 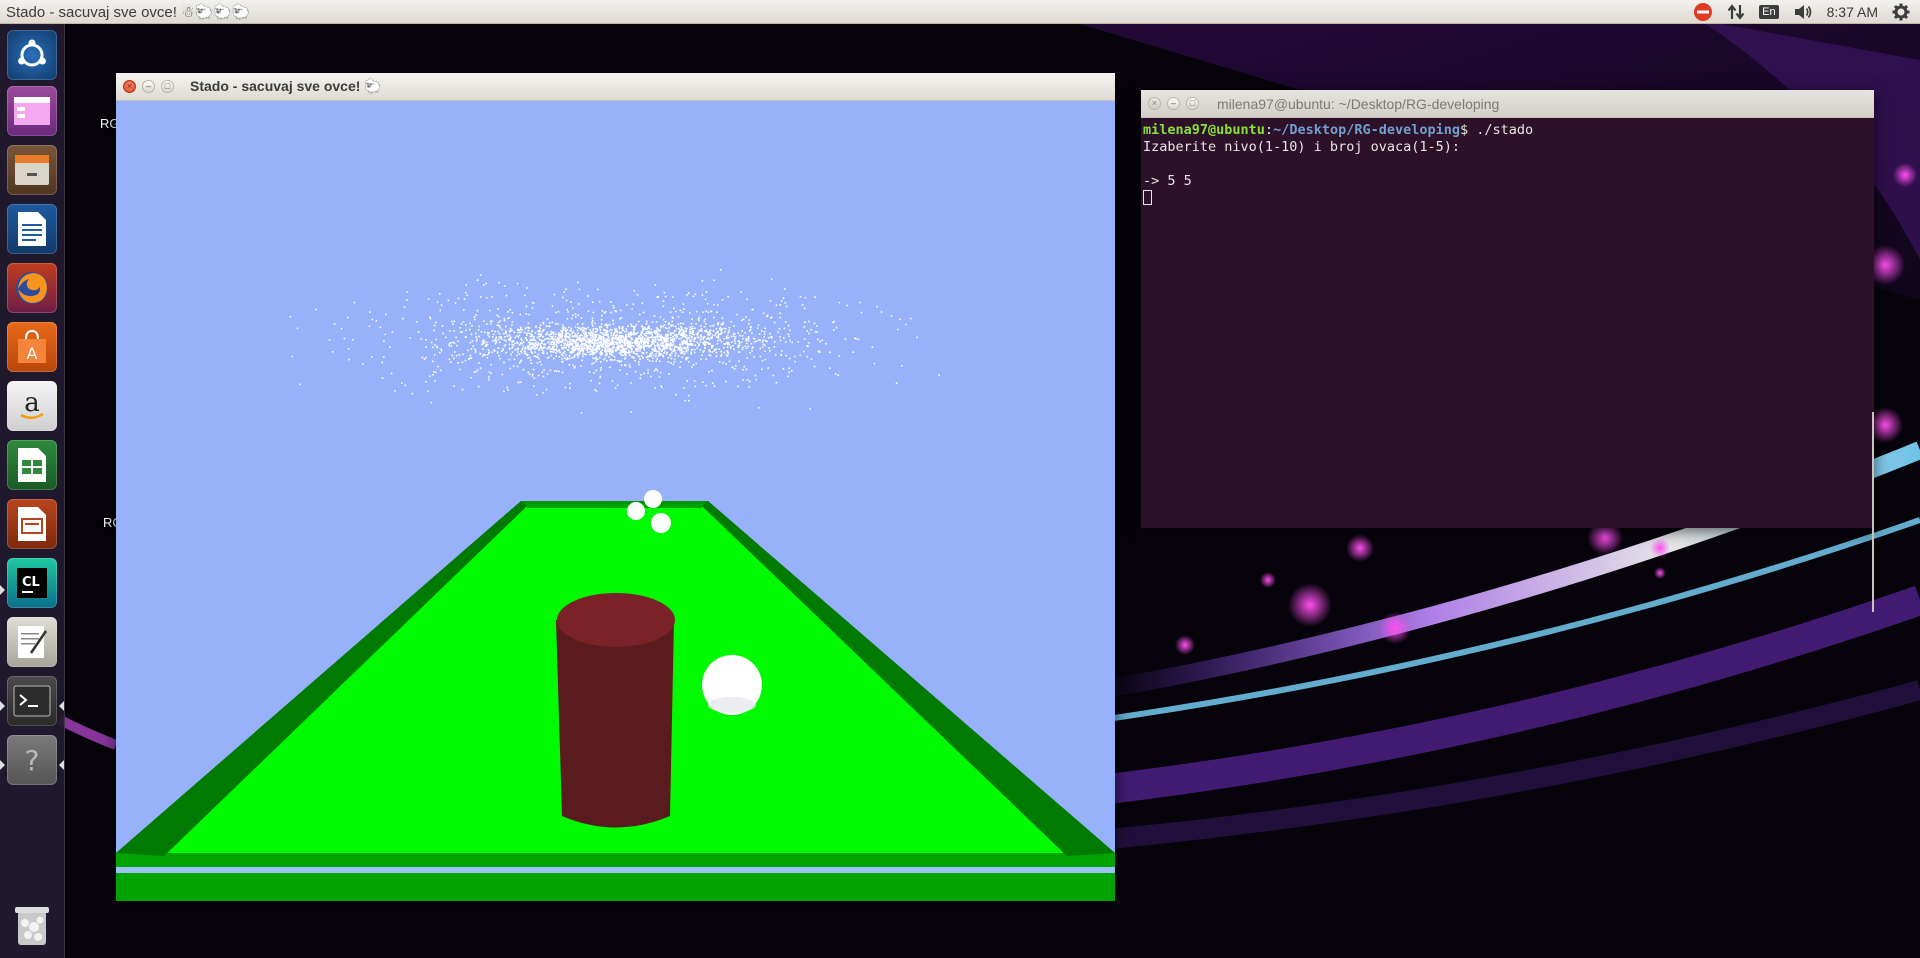 I want to click on launcher-libreoffice-calc, so click(x=32, y=465).